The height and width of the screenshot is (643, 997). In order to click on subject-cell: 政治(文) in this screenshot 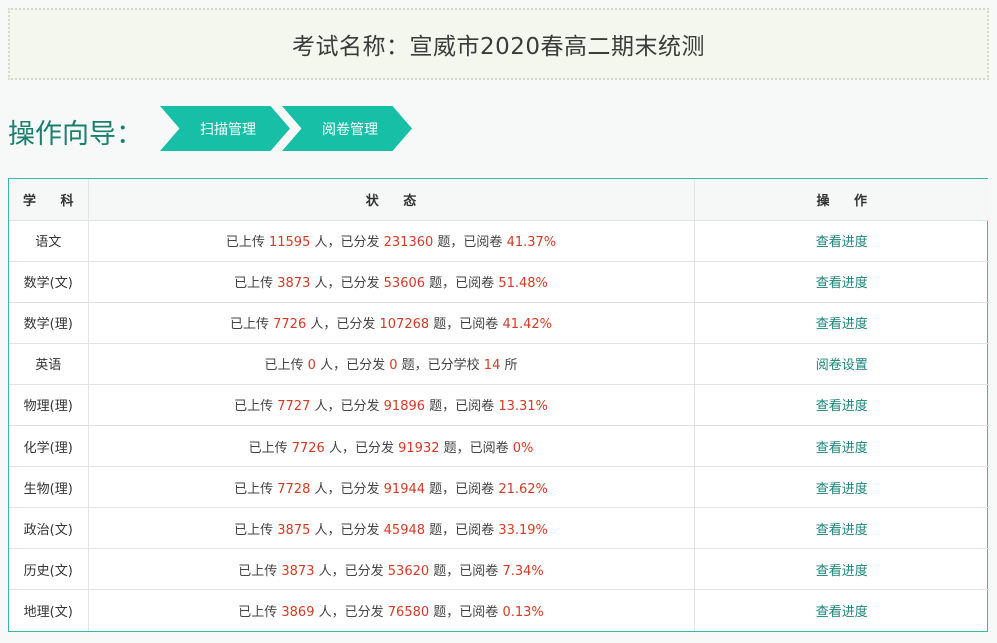, I will do `click(49, 528)`.